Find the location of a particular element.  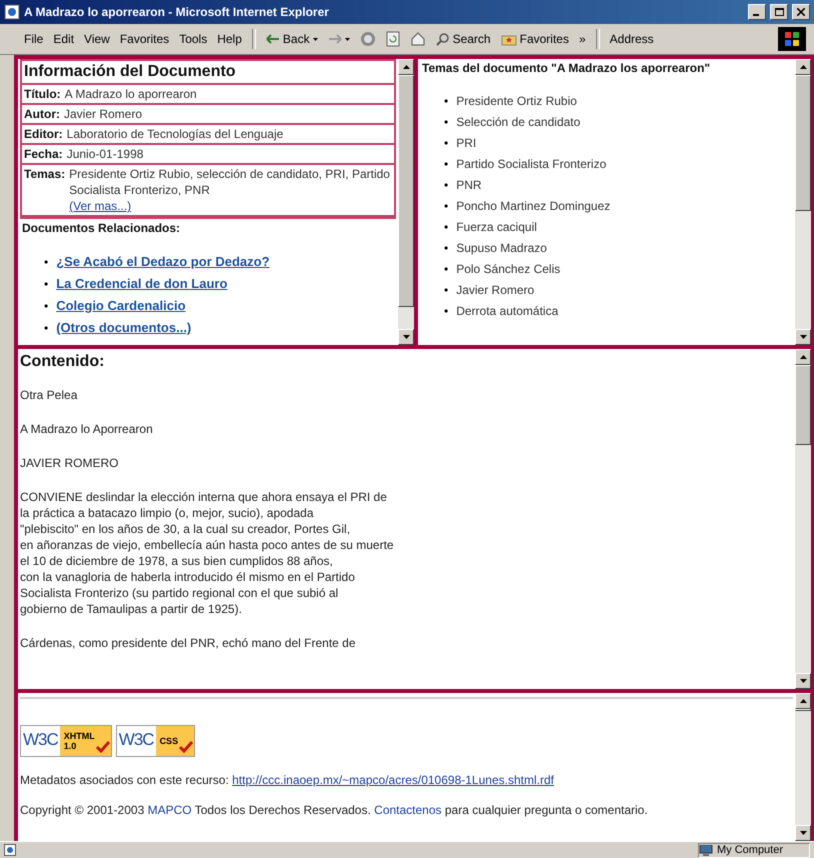

field-value: Javier Romero is located at coordinates (103, 114).